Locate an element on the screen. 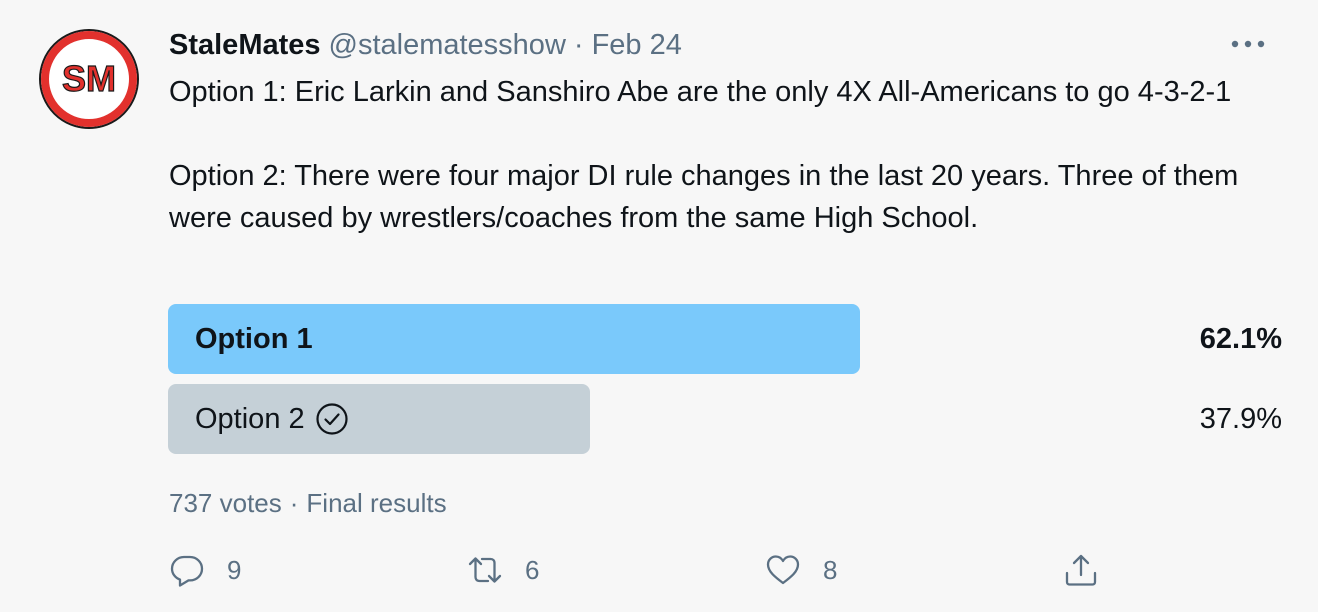 The height and width of the screenshot is (612, 1318). poll-option-2-label: Option 2 is located at coordinates (272, 419).